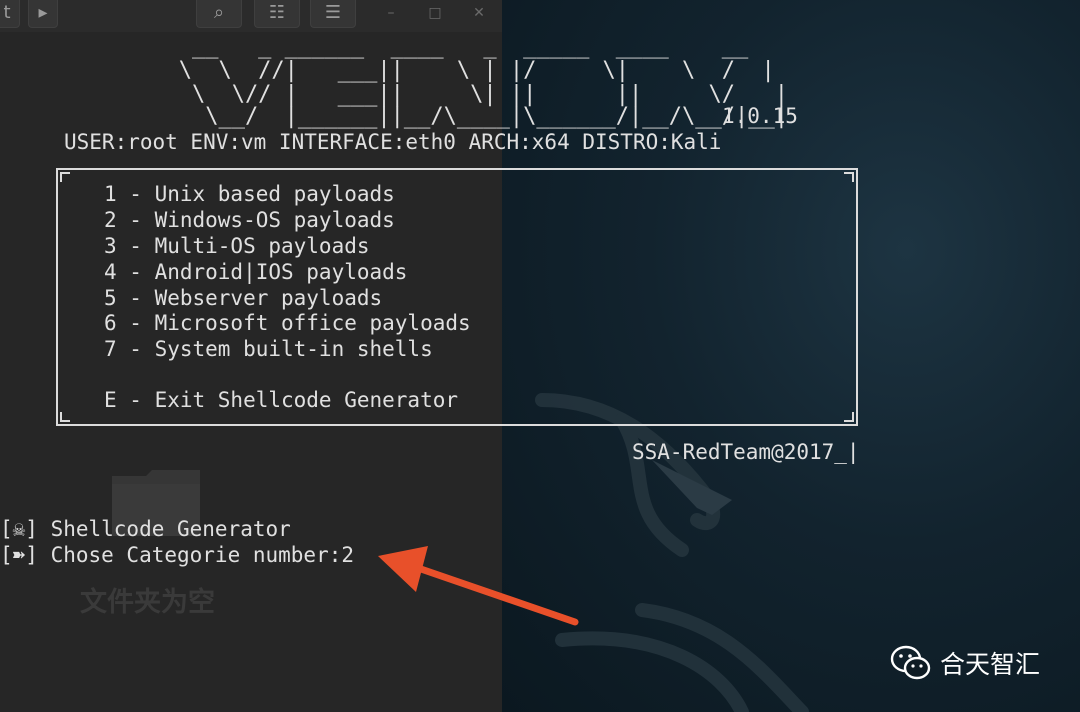 This screenshot has width=1080, height=712. Describe the element at coordinates (145, 529) in the screenshot. I see `prompt-title: [☠] Shellcode Generator` at that location.